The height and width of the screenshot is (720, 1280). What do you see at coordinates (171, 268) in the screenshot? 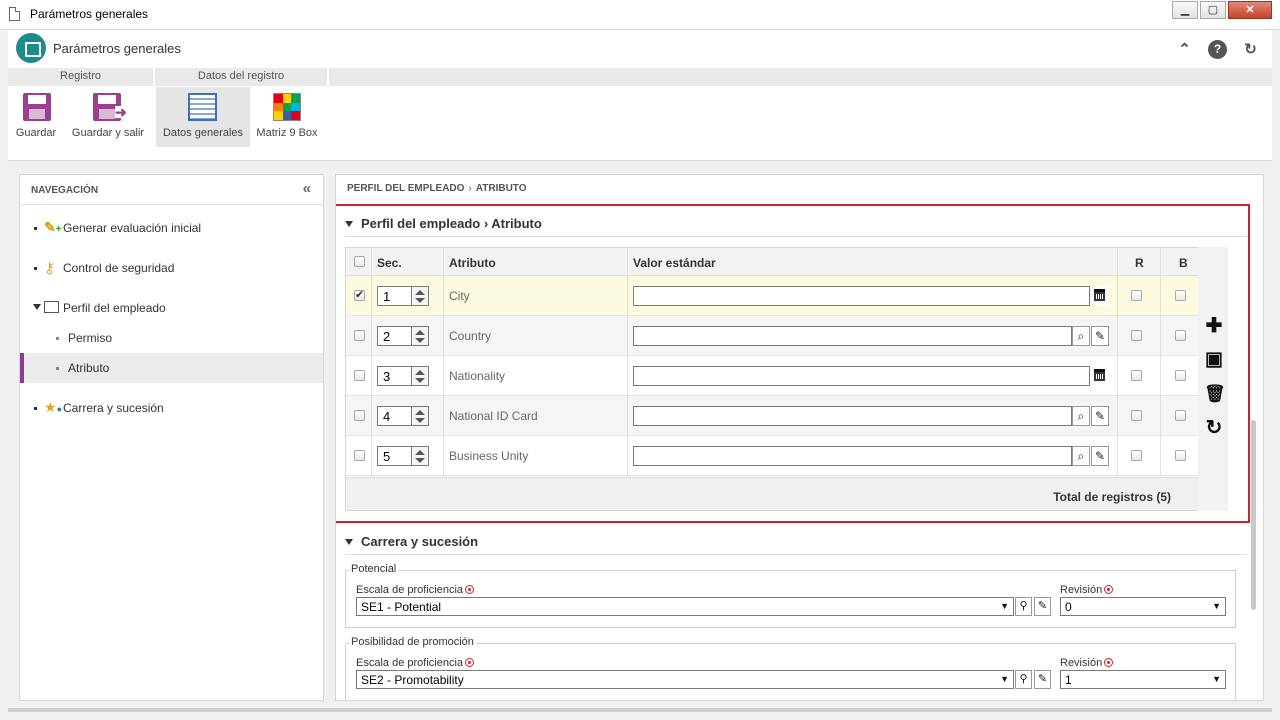
I see `nav-item-control-seguridad: ⚷ Control de seguridad` at bounding box center [171, 268].